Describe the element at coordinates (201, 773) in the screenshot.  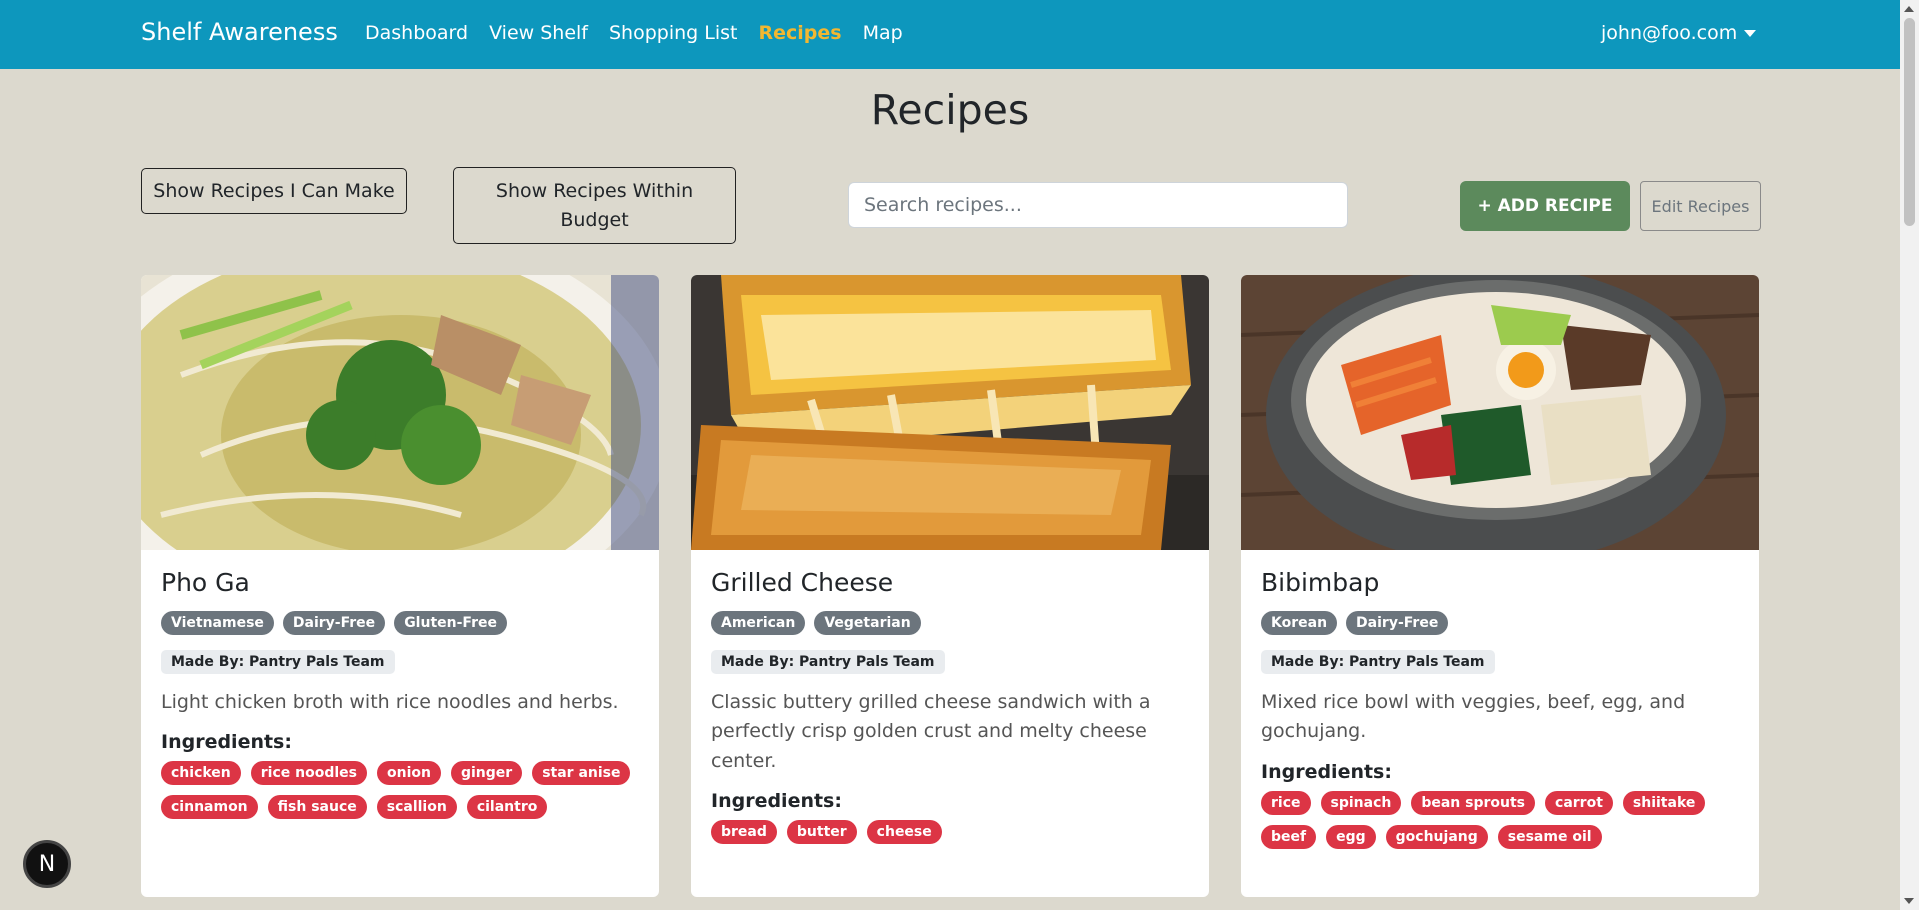
I see `ingredient-badge: chicken` at that location.